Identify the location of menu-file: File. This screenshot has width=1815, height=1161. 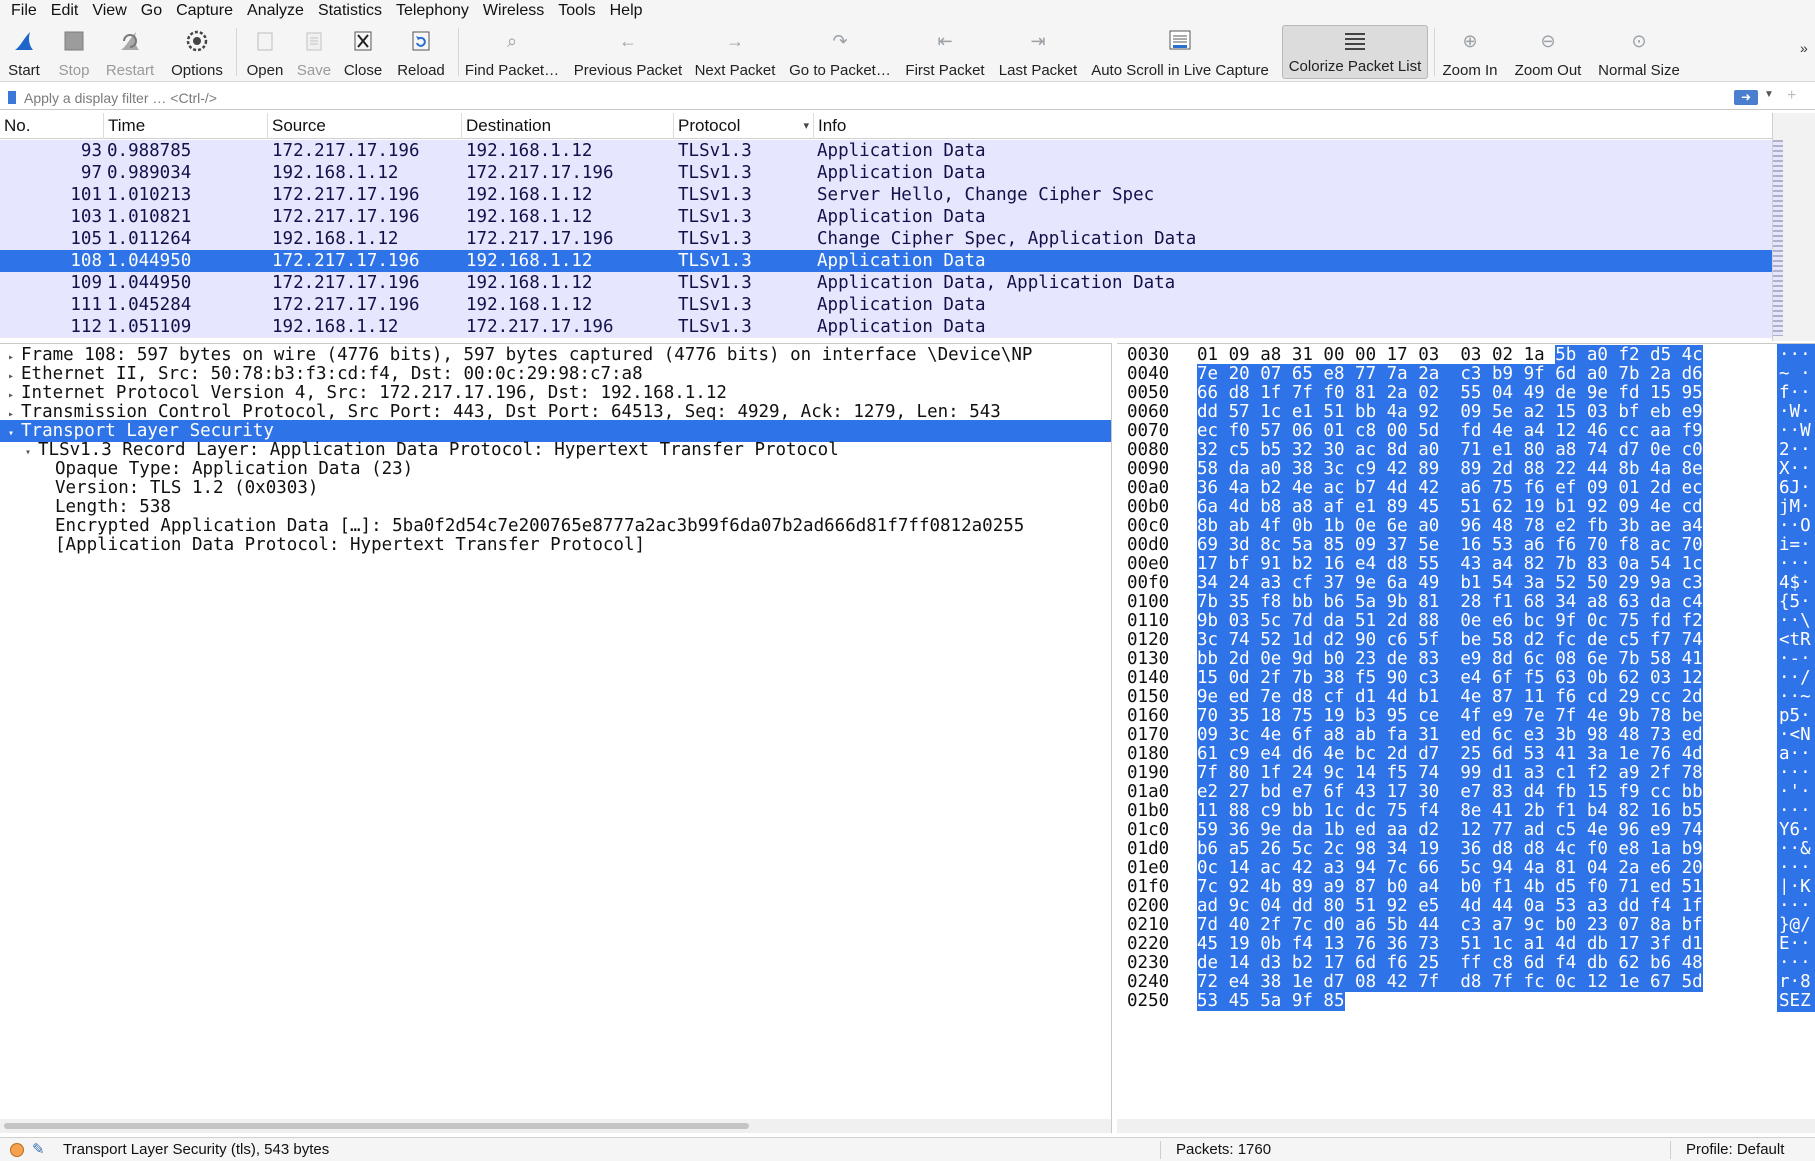
(24, 11).